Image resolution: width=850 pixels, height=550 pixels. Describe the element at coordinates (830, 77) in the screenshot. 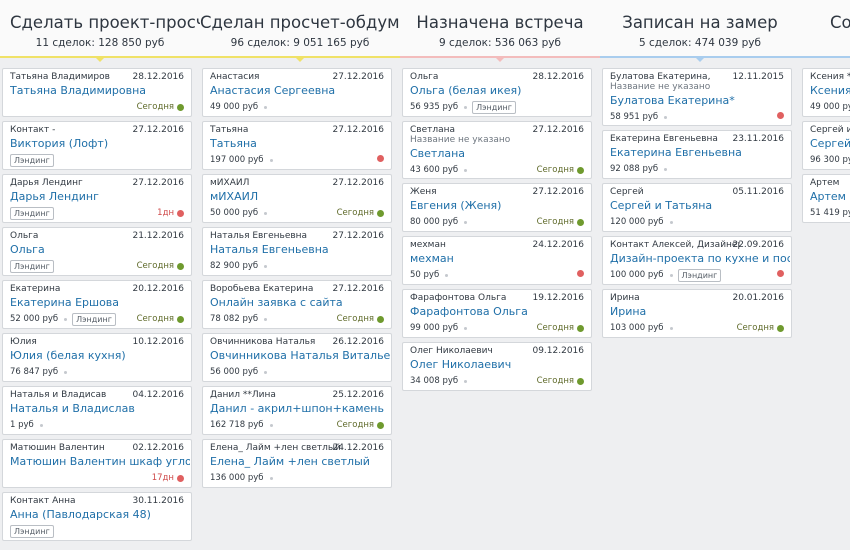

I see `card-contact: Ксения **Ксения` at that location.